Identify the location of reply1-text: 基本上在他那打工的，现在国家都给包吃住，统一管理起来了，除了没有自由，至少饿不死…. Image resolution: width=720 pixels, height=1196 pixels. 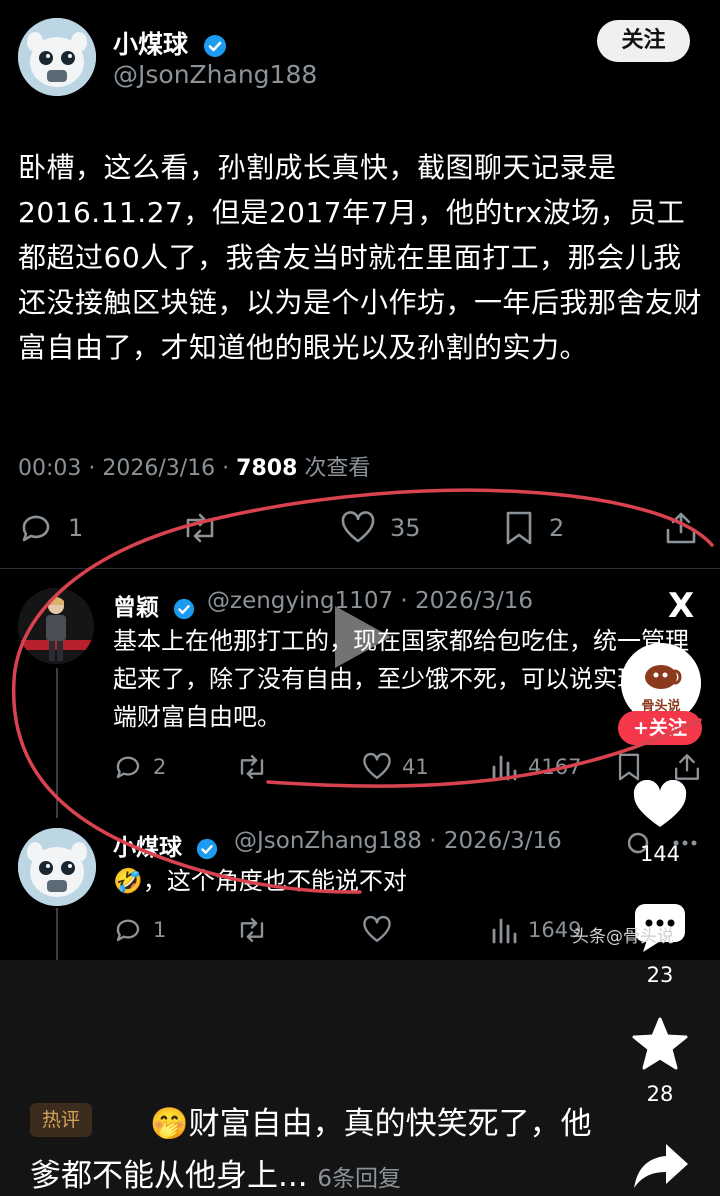
(401, 679).